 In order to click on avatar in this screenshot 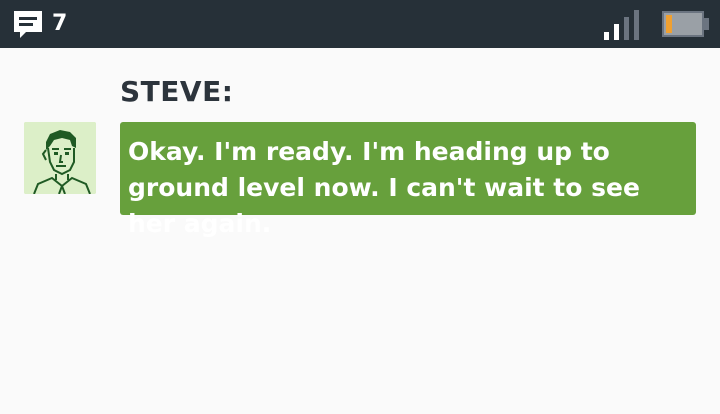, I will do `click(60, 158)`.